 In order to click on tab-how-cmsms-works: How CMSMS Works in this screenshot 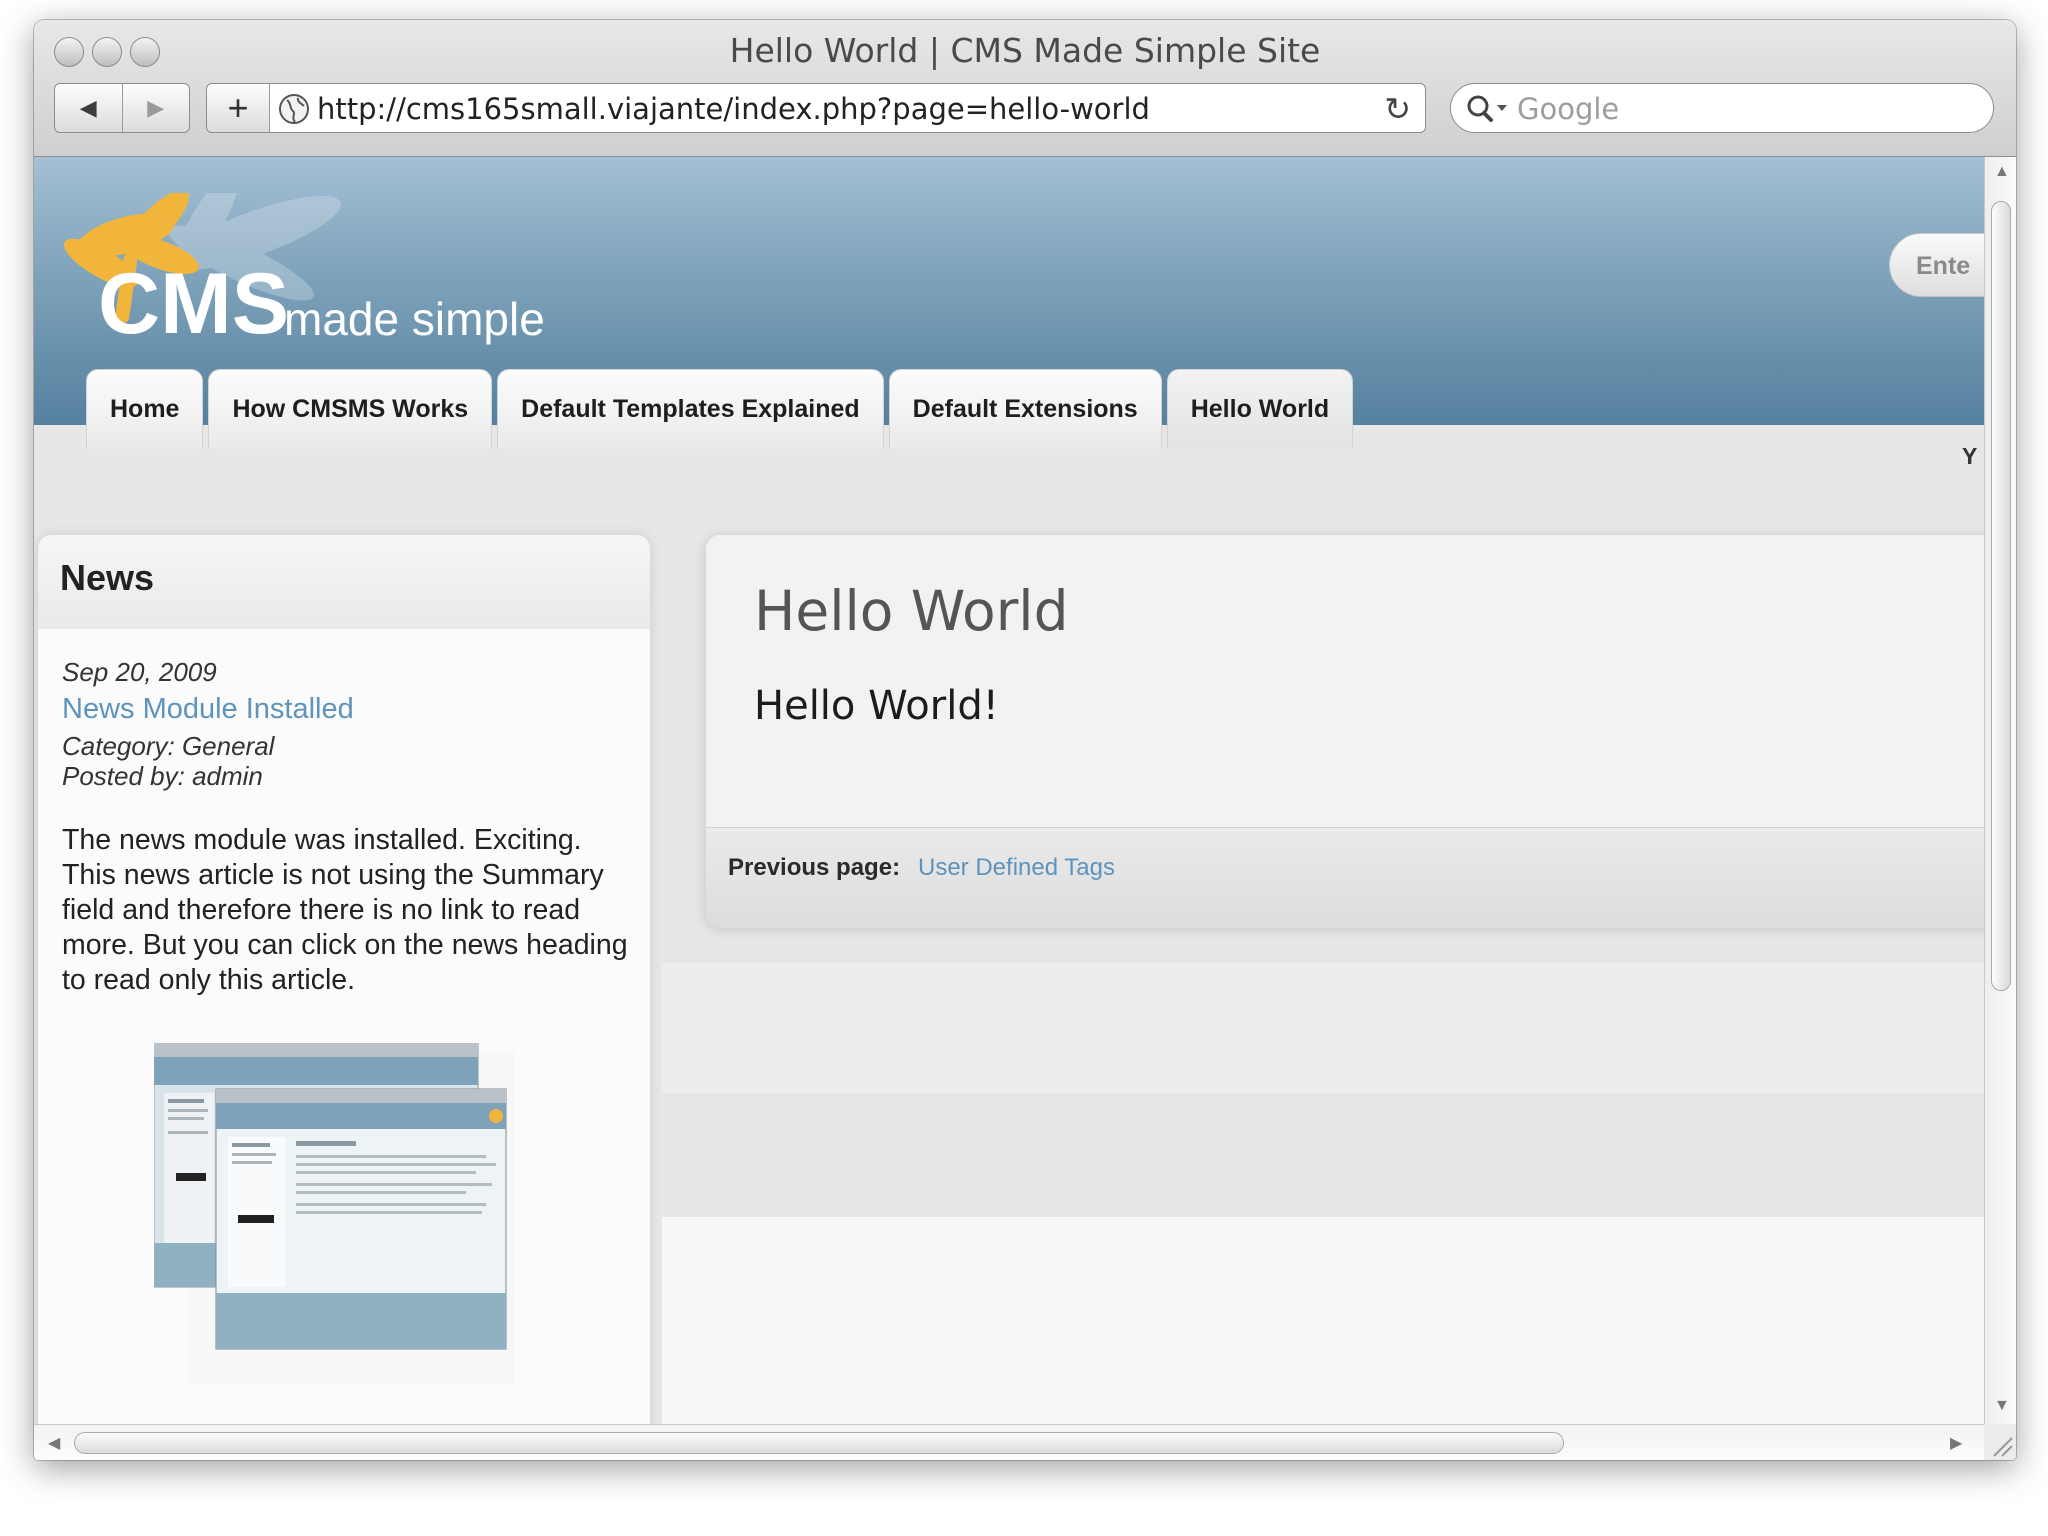, I will do `click(350, 409)`.